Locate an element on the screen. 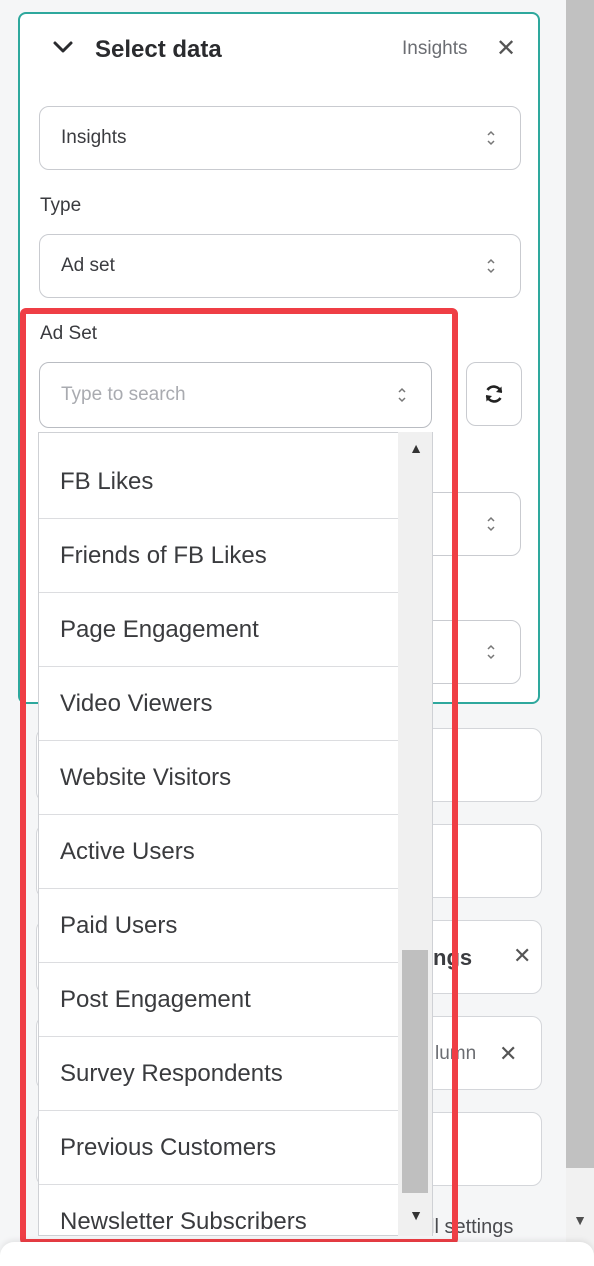  type-label: Type is located at coordinates (61, 205).